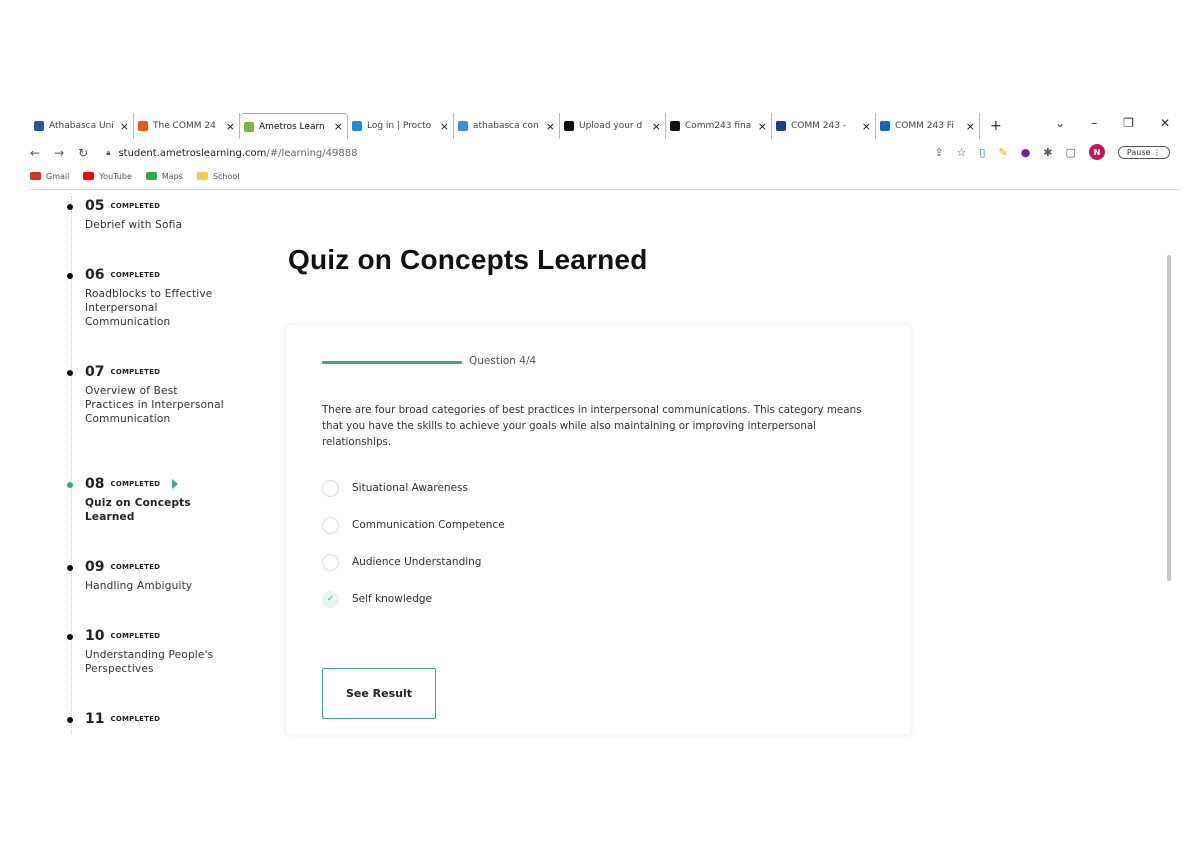 Image resolution: width=1200 pixels, height=848 pixels. What do you see at coordinates (218, 176) in the screenshot?
I see `bookmark-school: School` at bounding box center [218, 176].